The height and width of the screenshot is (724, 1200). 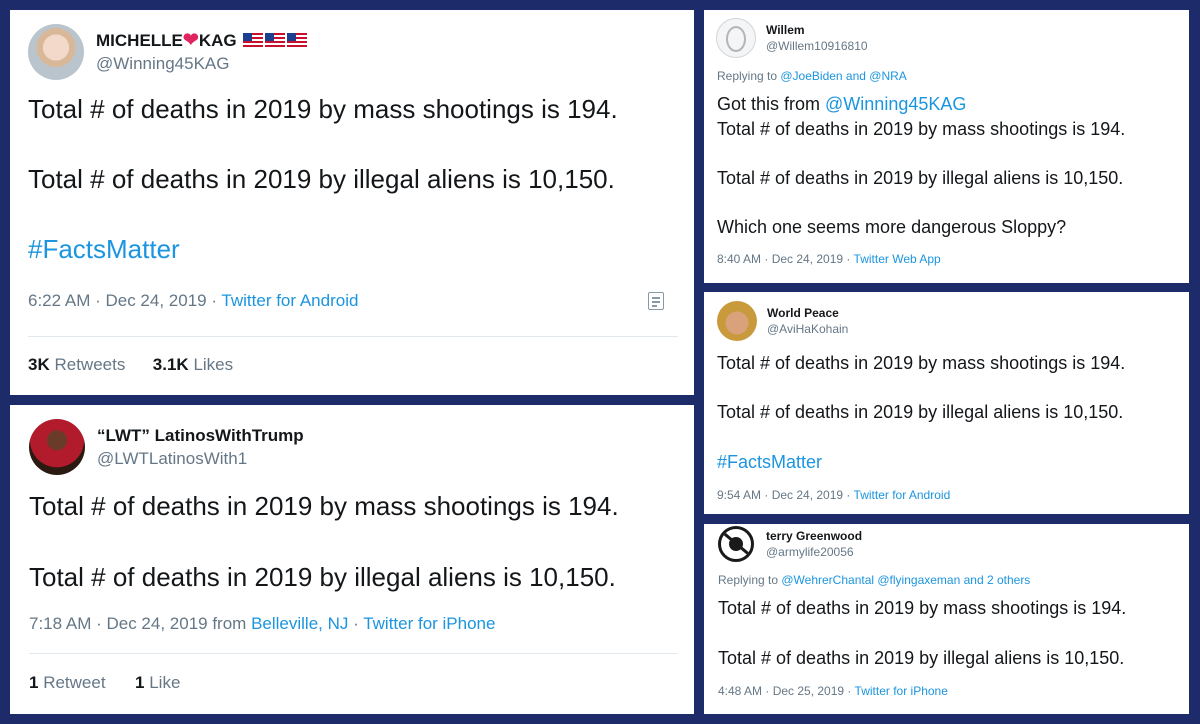 What do you see at coordinates (892, 227) in the screenshot?
I see `tweet-text-line: Which one seems more dangerous Sloppy?` at bounding box center [892, 227].